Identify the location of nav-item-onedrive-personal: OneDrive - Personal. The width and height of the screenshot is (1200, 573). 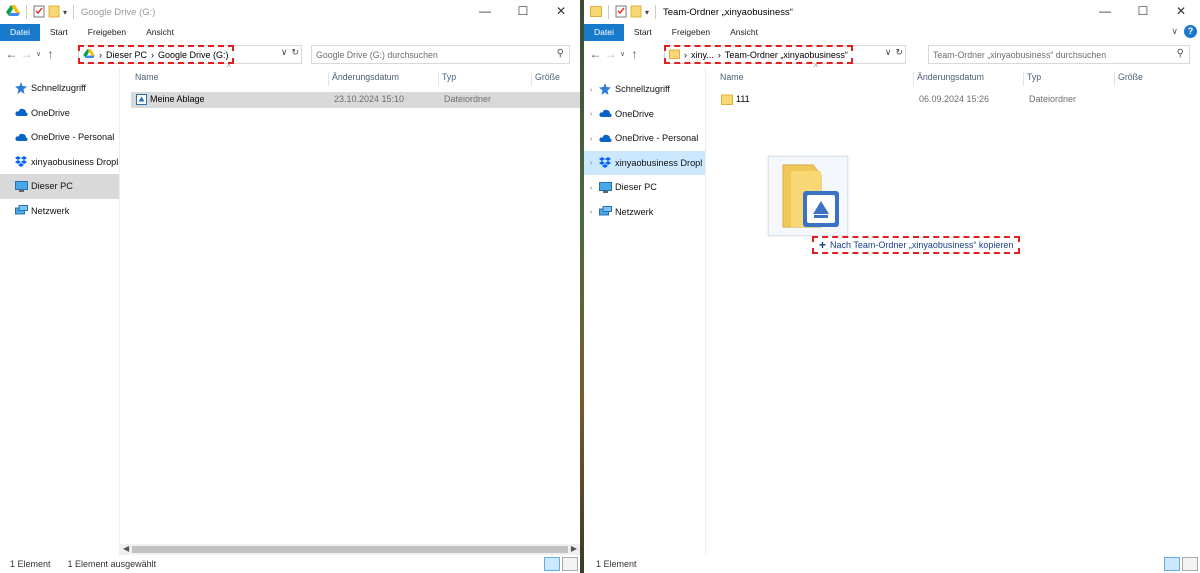
(59, 137).